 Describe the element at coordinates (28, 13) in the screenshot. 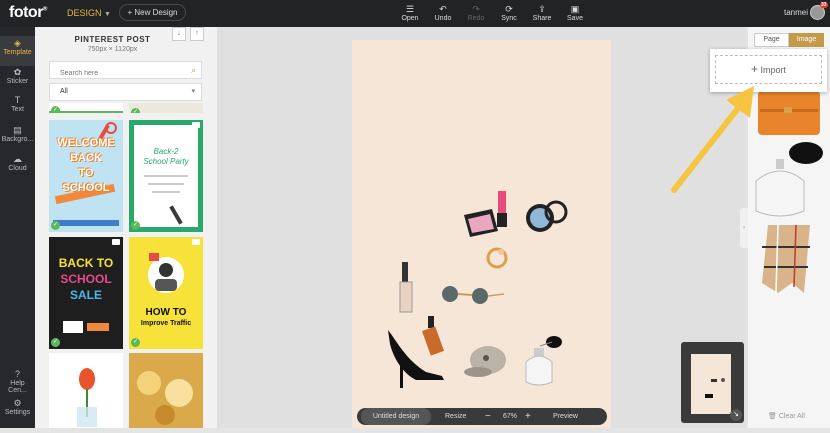

I see `fotor-logo: fotor®` at that location.